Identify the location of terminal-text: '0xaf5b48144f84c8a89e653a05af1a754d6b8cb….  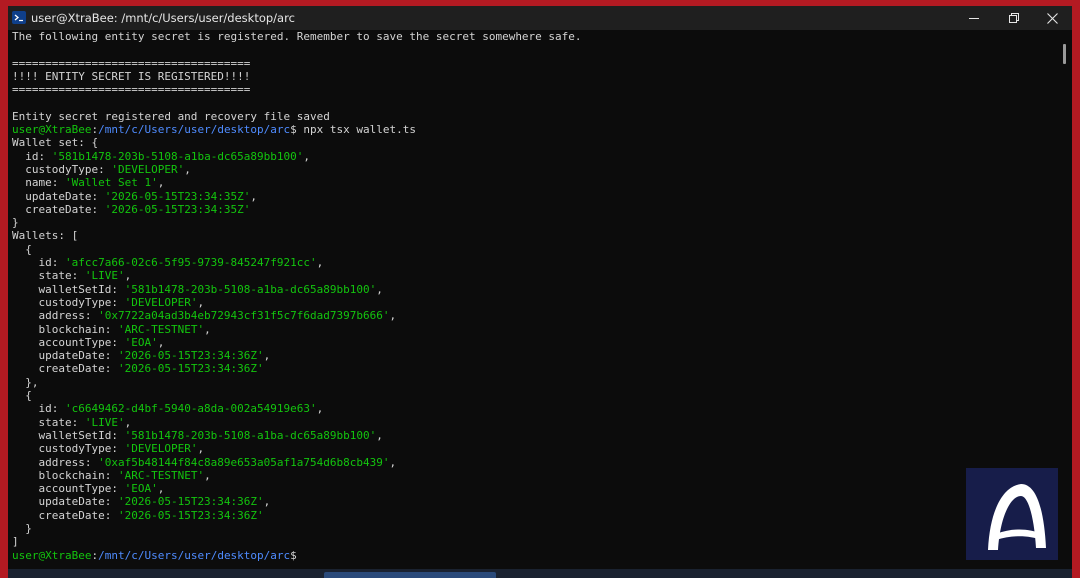
(244, 462).